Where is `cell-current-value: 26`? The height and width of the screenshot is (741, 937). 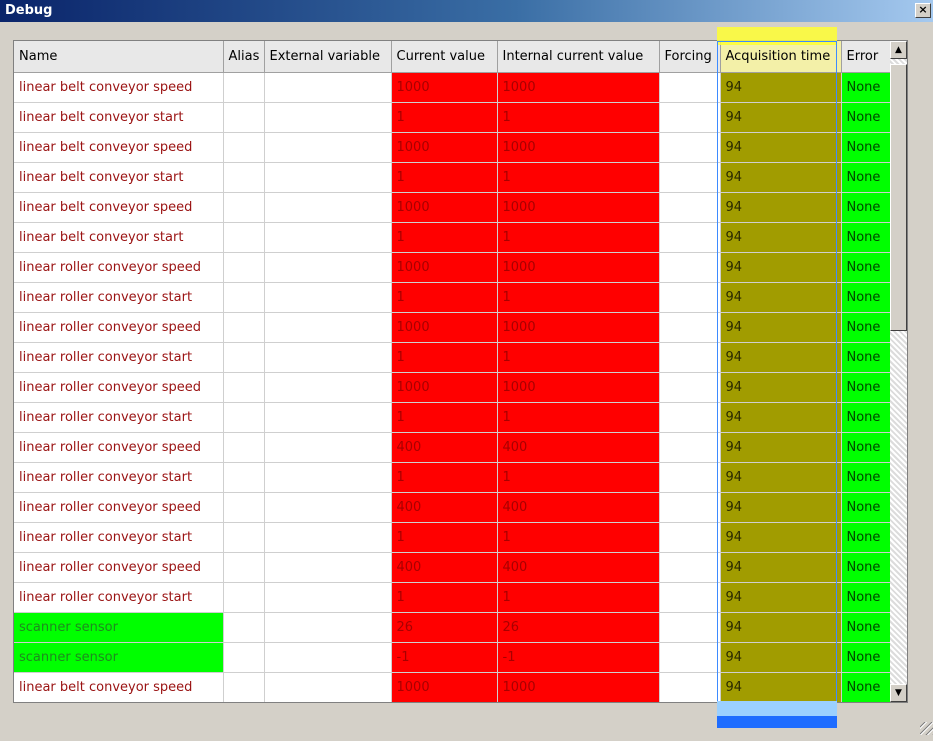
cell-current-value: 26 is located at coordinates (444, 627).